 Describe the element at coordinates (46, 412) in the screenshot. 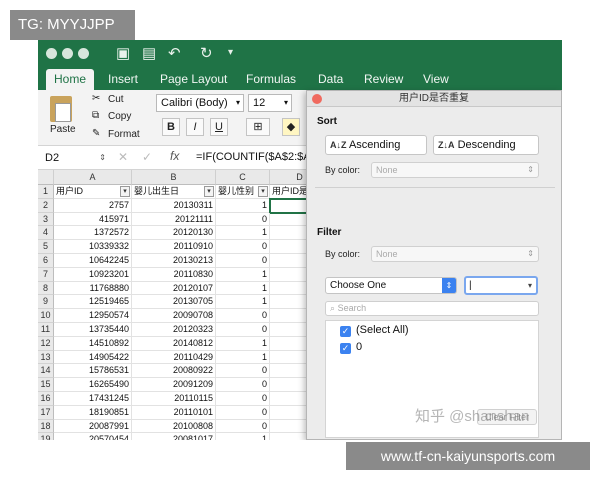

I see `row-header: 17` at that location.